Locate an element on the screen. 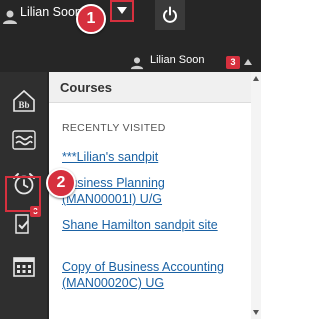 The height and width of the screenshot is (319, 320). user-dropdown-button is located at coordinates (122, 11).